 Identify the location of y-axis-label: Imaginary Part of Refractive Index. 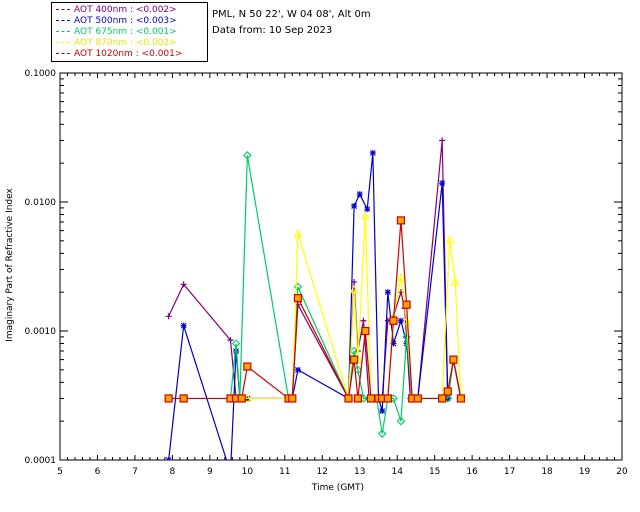
(10, 264).